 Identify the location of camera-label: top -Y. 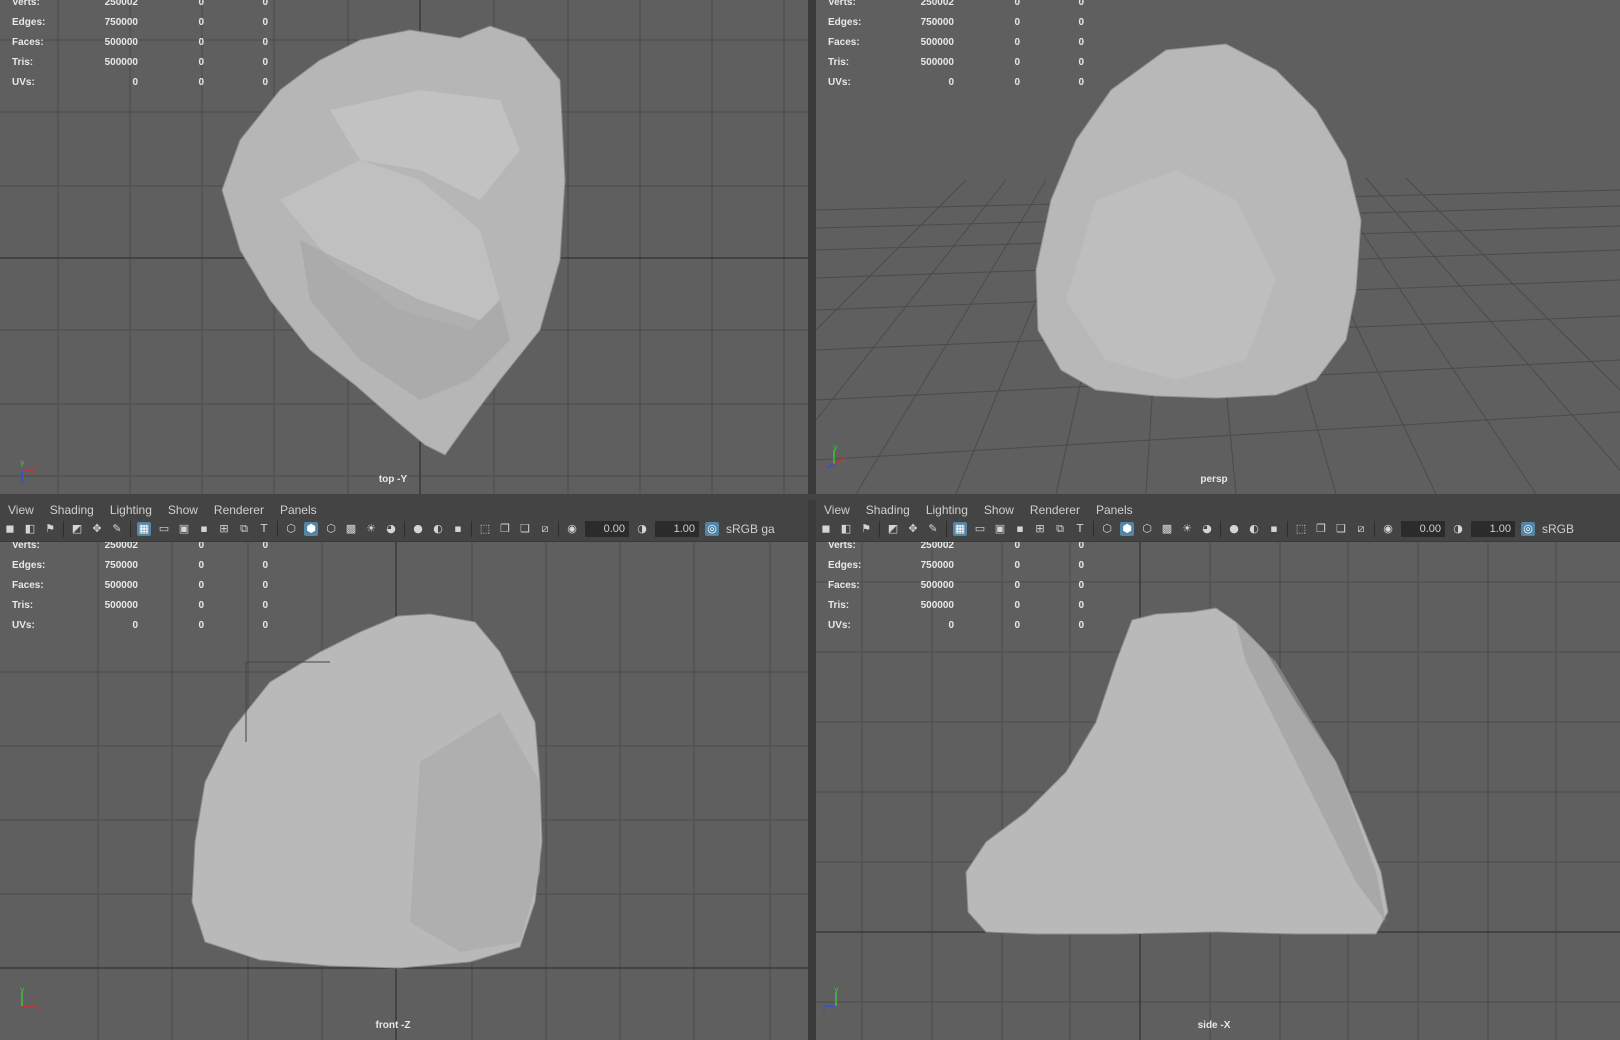
(393, 479).